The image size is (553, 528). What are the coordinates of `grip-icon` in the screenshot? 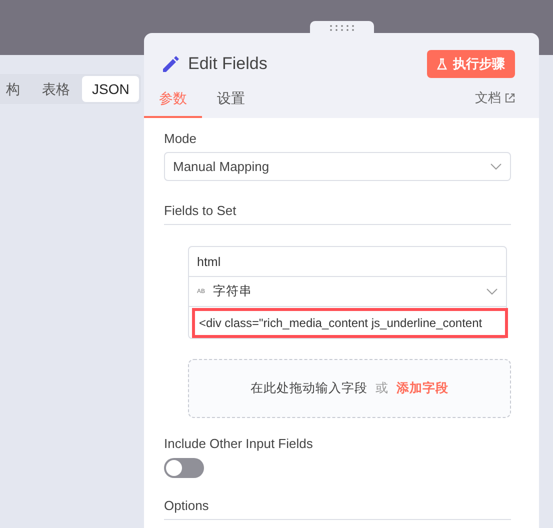 It's located at (342, 28).